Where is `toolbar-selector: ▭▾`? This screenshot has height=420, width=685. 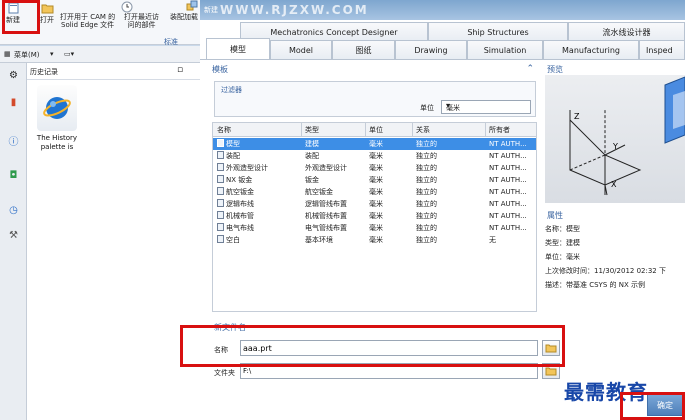
toolbar-selector: ▭▾ is located at coordinates (69, 54).